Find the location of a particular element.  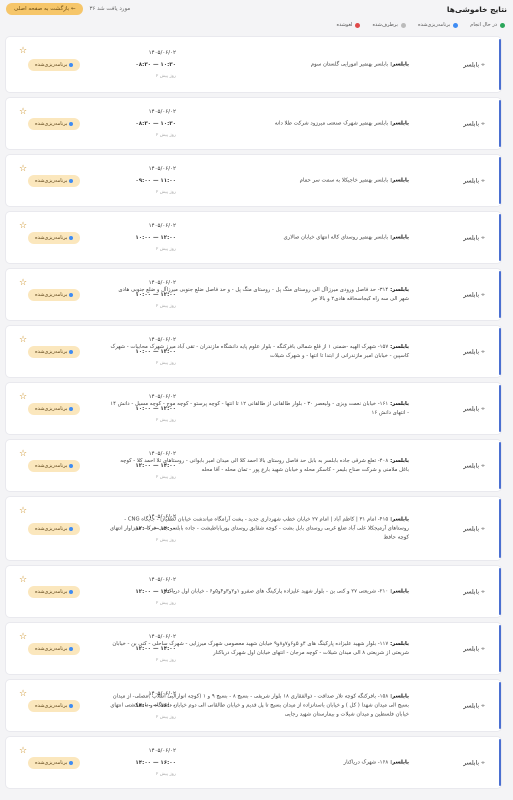

description-text: بابلسر بهنمیر امورایی گلستان سوم is located at coordinates (349, 64).